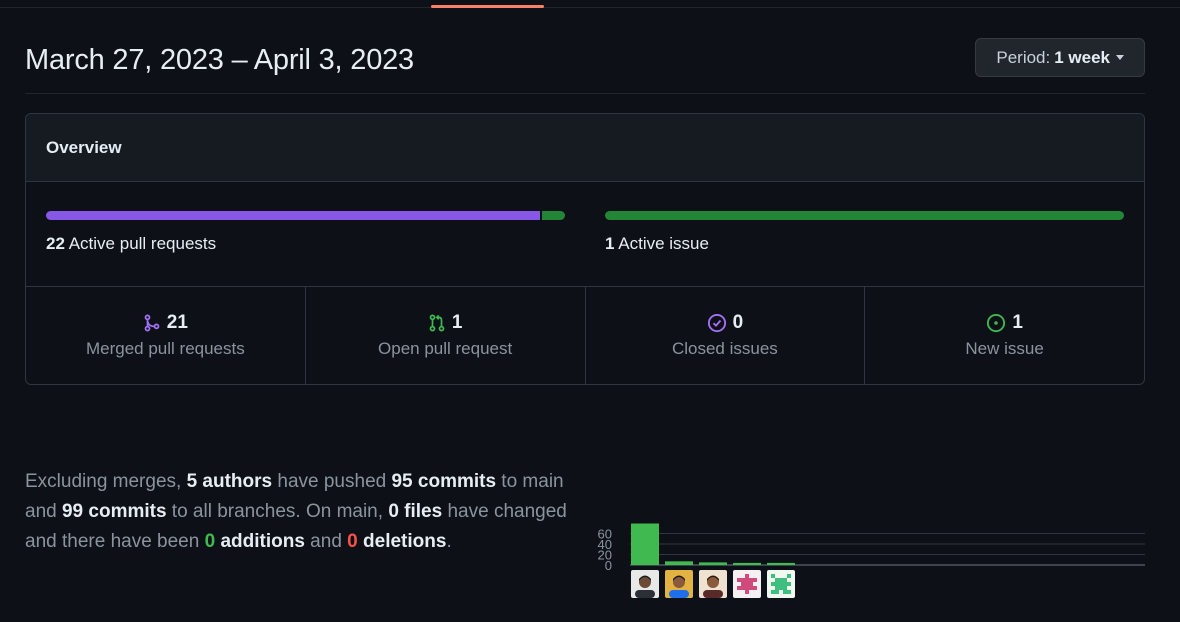  What do you see at coordinates (260, 541) in the screenshot?
I see `additions-label: additions` at bounding box center [260, 541].